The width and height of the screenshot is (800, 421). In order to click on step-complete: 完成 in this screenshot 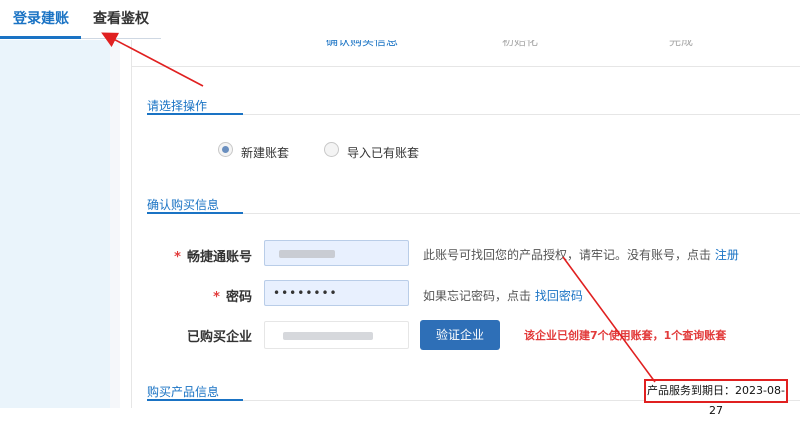, I will do `click(681, 44)`.